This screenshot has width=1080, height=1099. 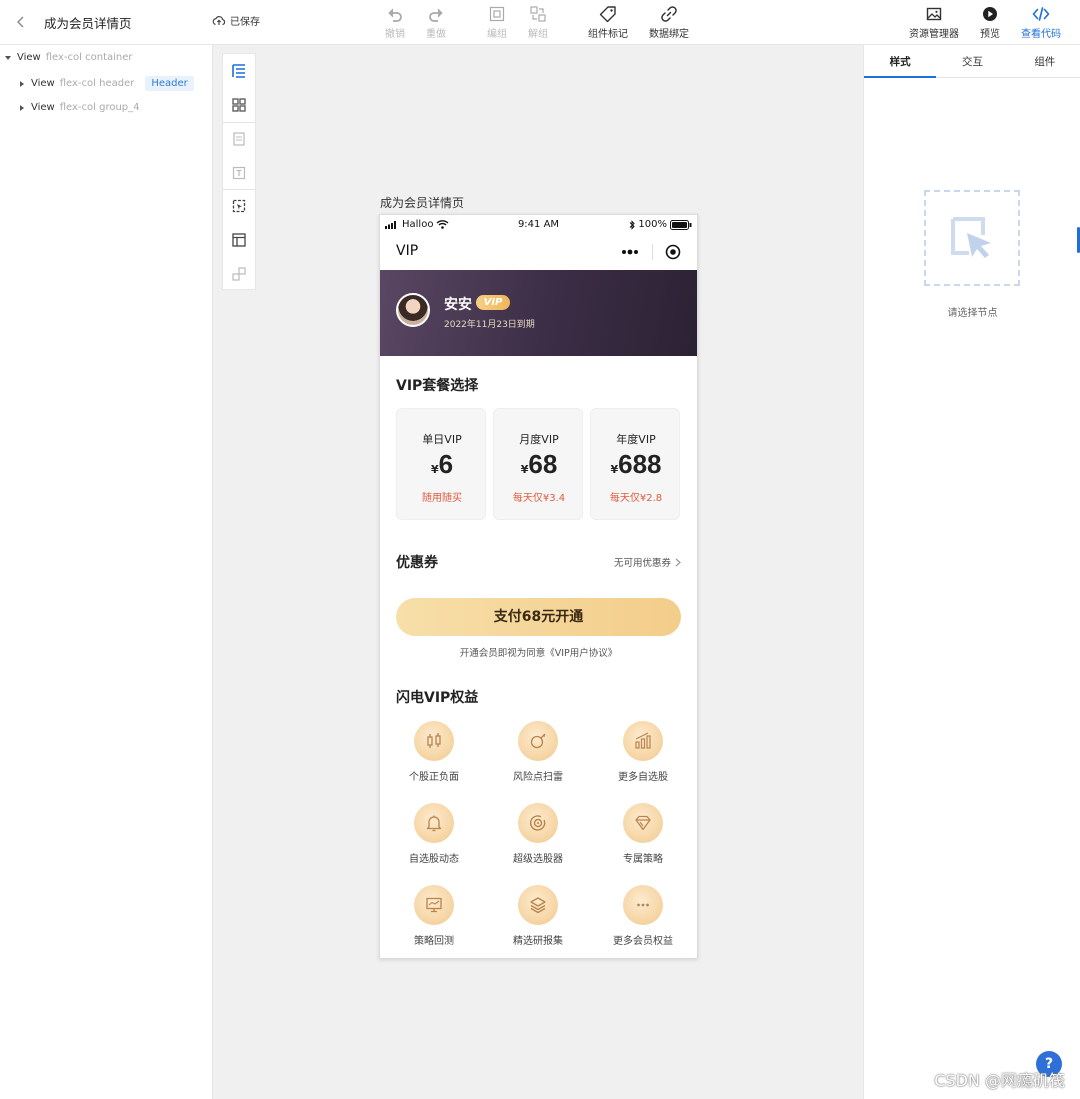 I want to click on save-status: 已保存, so click(x=236, y=20).